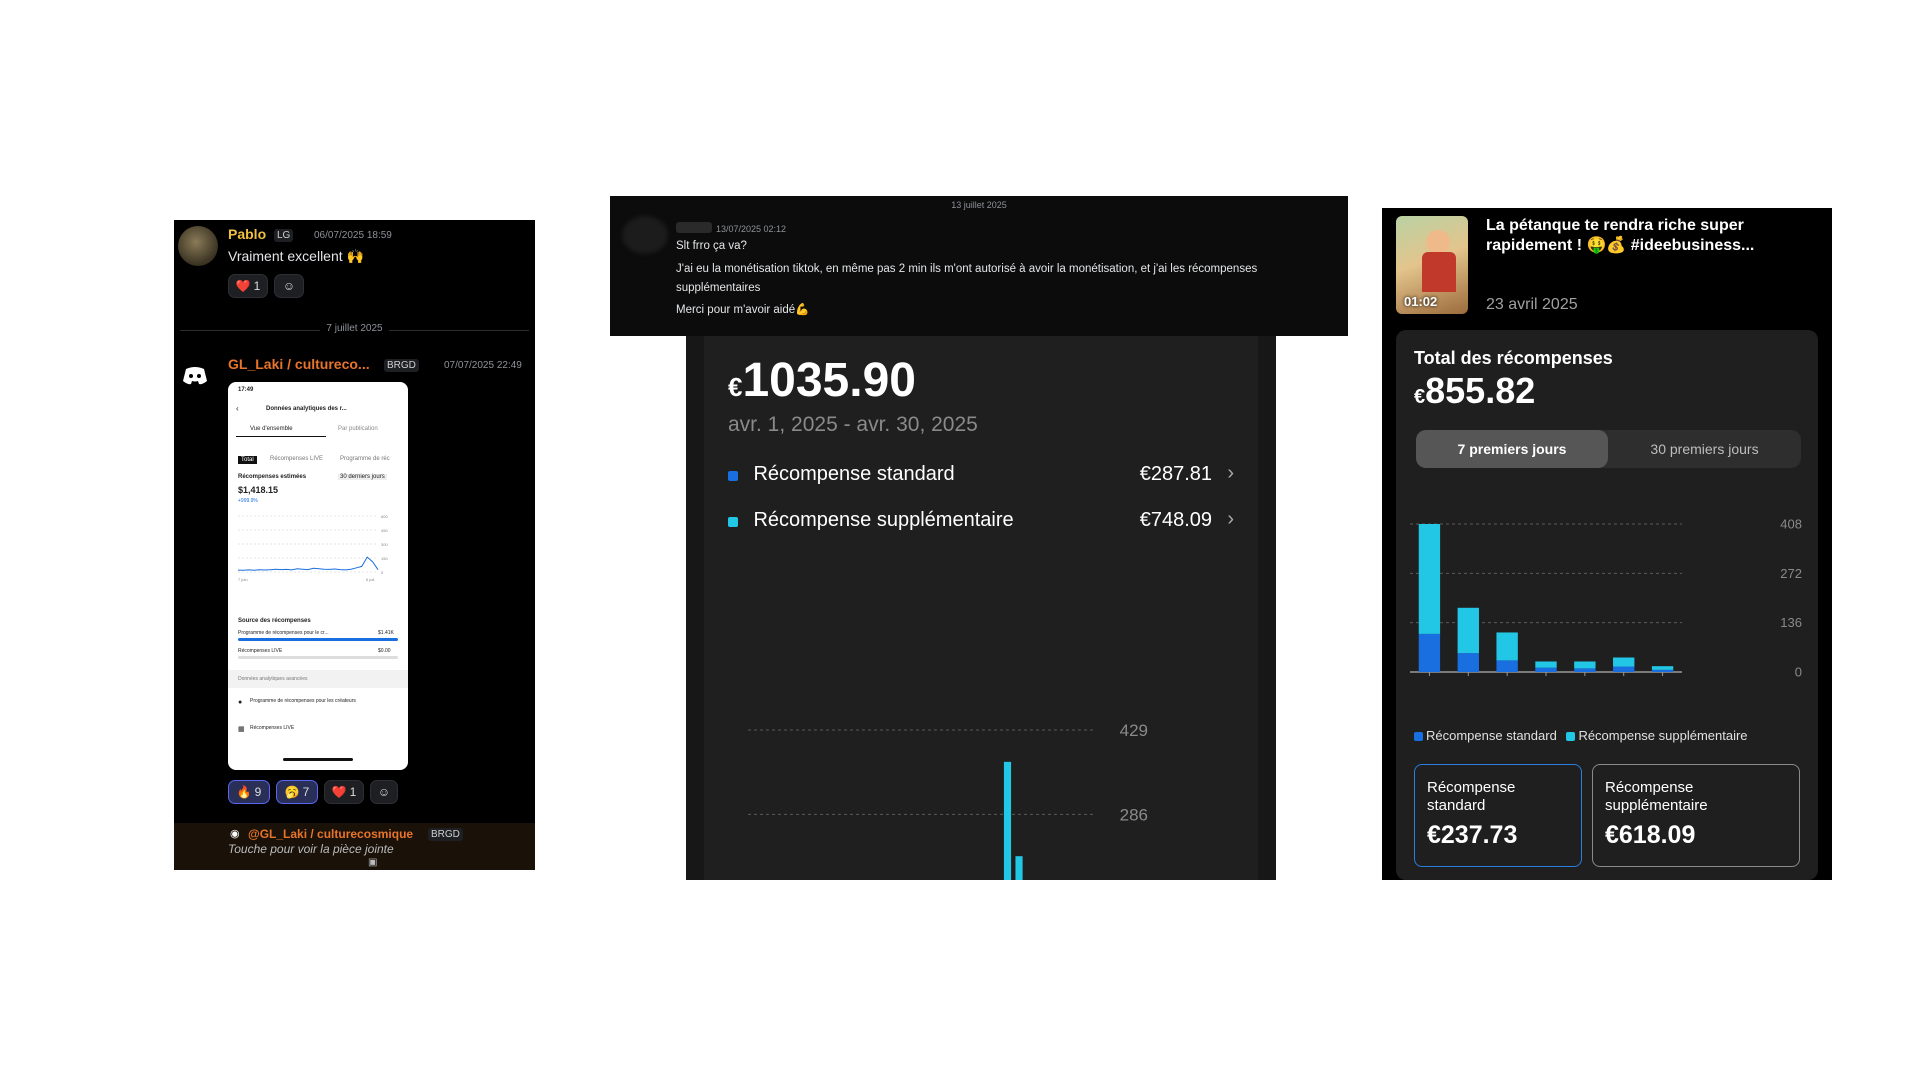 This screenshot has height=1080, width=1920. What do you see at coordinates (258, 490) in the screenshot?
I see `estimated-total: $1,418.15` at bounding box center [258, 490].